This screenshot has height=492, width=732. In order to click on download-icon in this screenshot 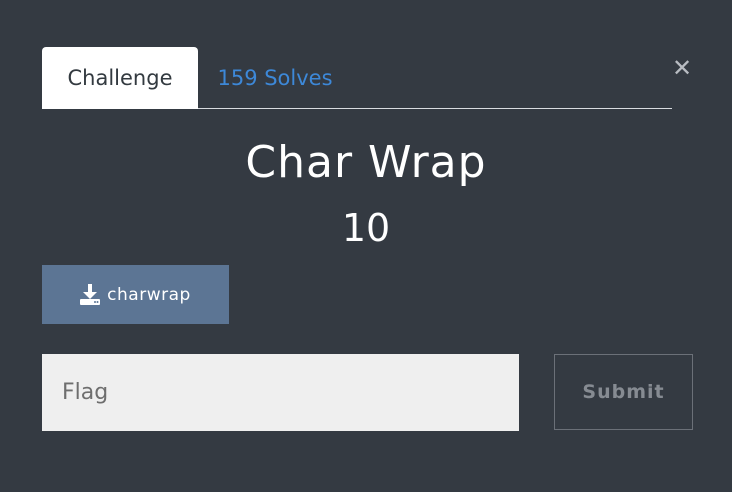, I will do `click(90, 294)`.